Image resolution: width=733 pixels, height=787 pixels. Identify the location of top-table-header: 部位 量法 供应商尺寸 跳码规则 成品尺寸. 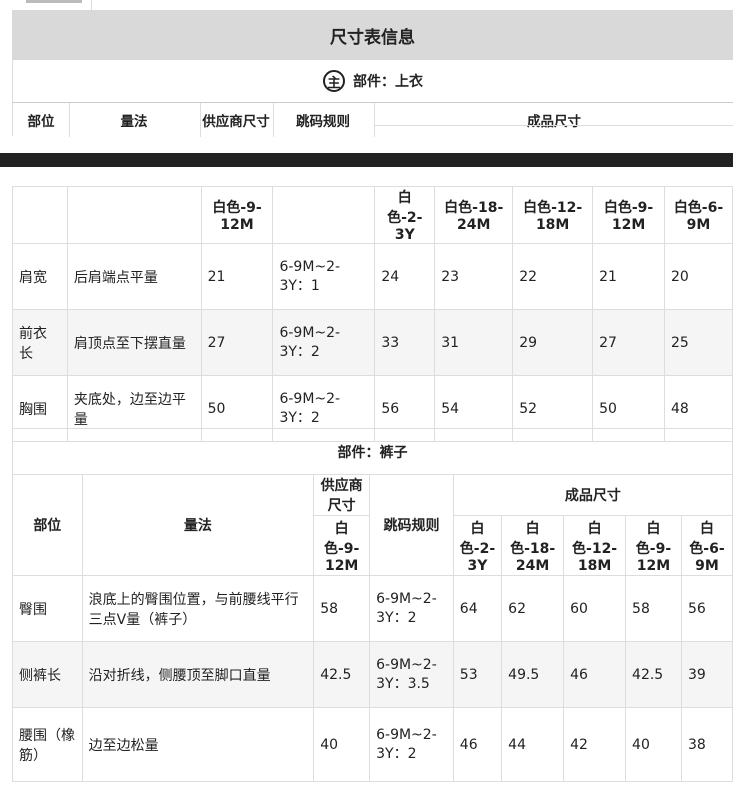
(372, 119).